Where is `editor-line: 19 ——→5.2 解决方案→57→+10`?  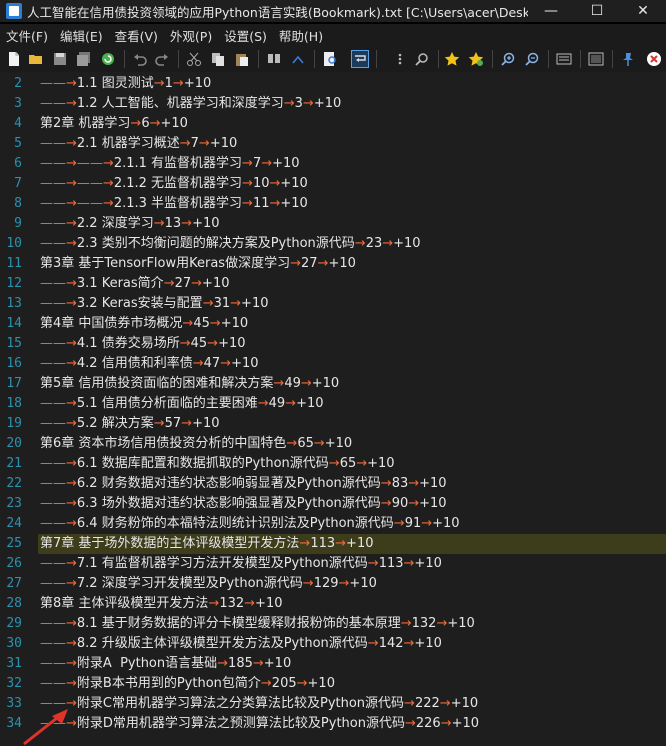 editor-line: 19 ——→5.2 解决方案→57→+10 is located at coordinates (333, 424).